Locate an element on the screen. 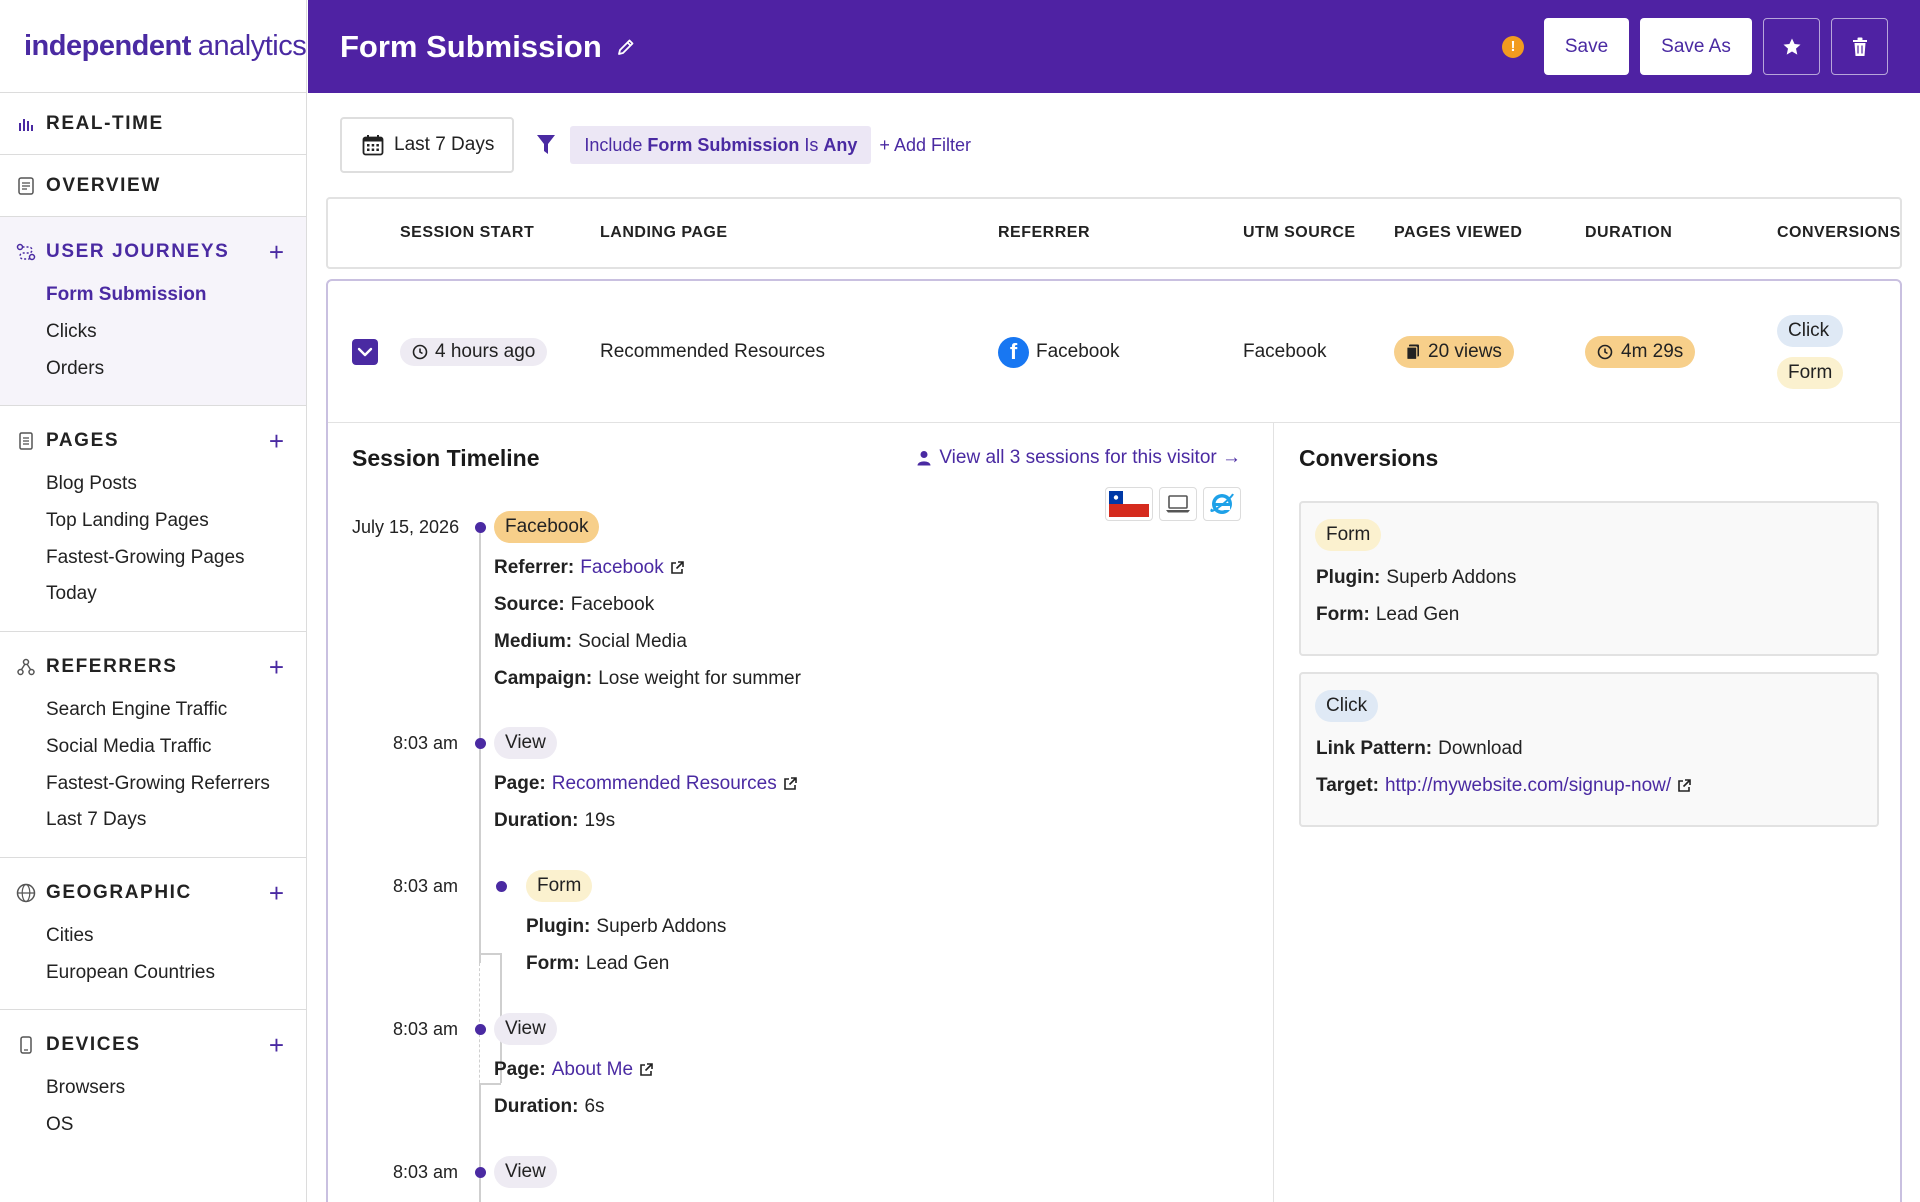 The image size is (1920, 1202). view-visitor-sessions-label: View all 3 sessions for this visitor → is located at coordinates (1090, 457).